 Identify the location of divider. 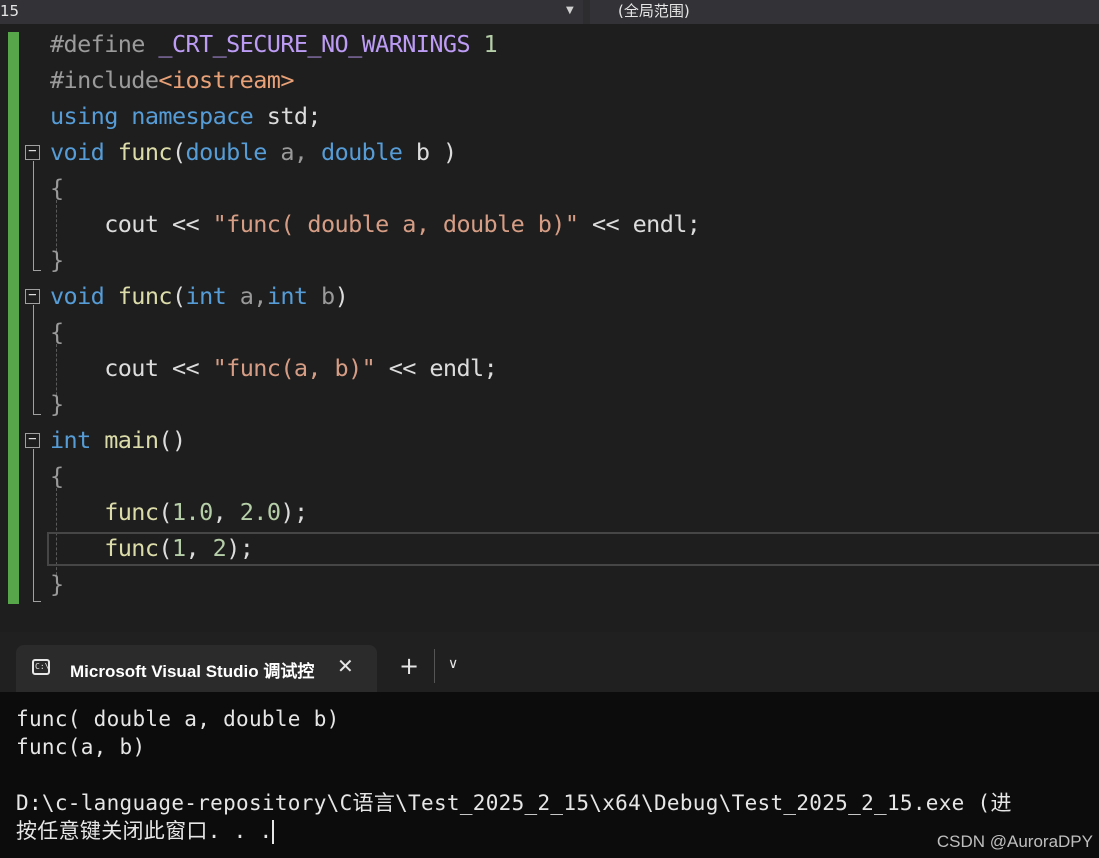
(434, 666).